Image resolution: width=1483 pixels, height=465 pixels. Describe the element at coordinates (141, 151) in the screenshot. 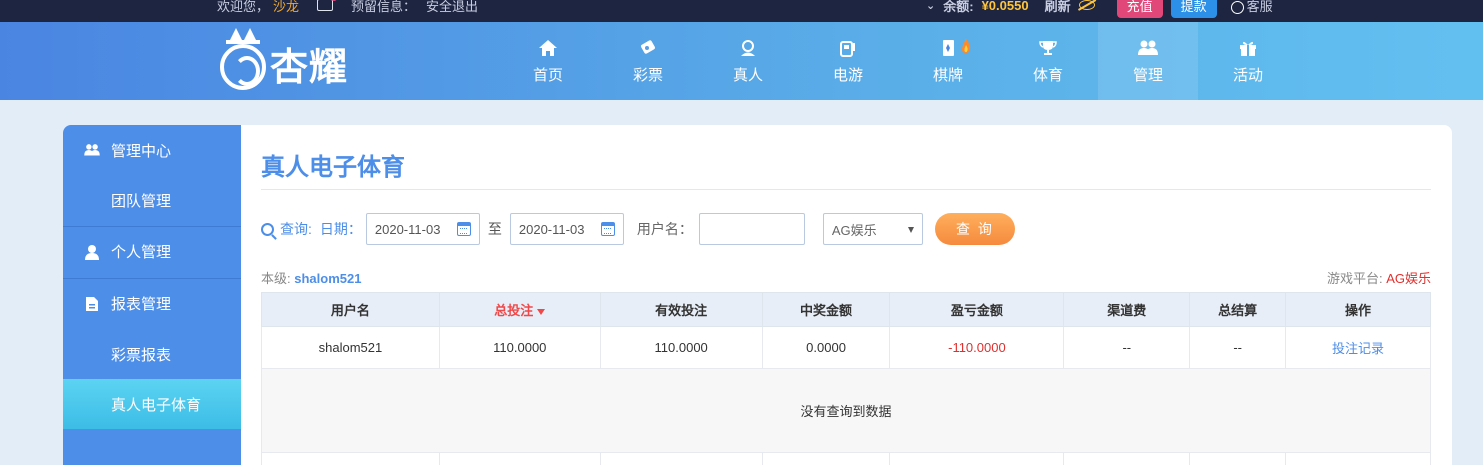

I see `sidebar-item-label: 管理中心` at that location.